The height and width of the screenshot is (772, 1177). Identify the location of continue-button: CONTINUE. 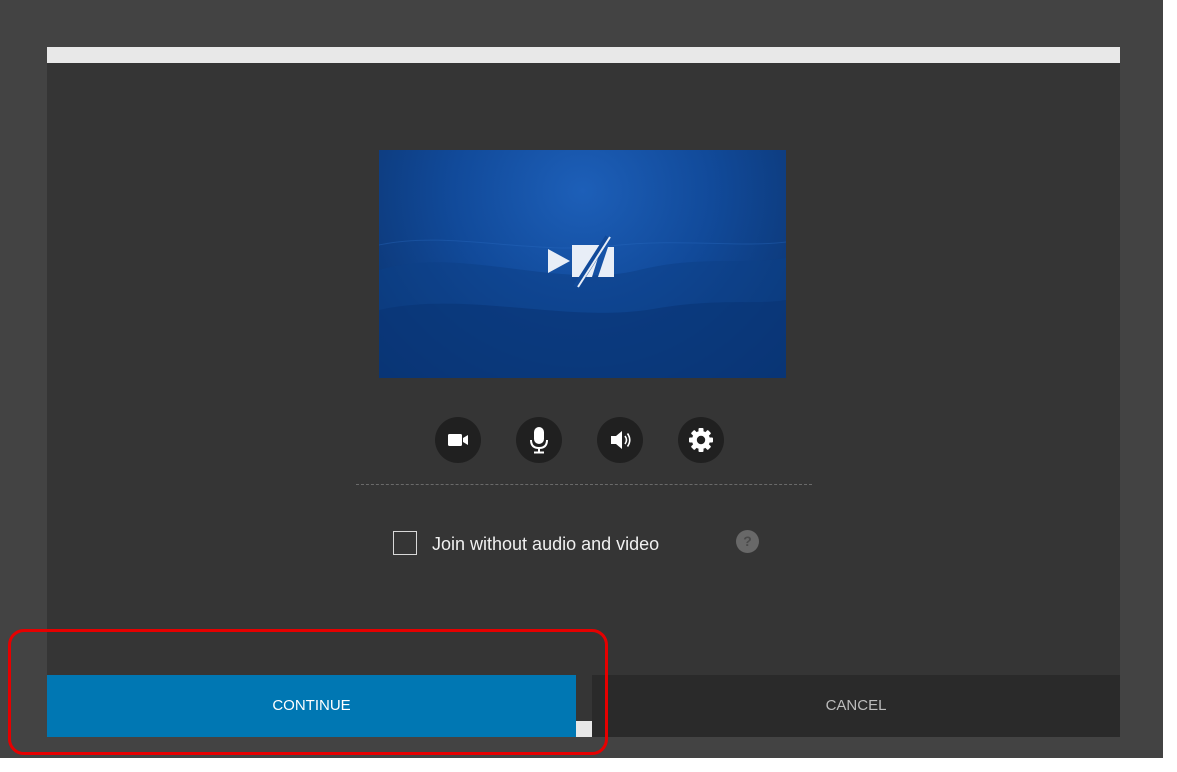
(311, 706).